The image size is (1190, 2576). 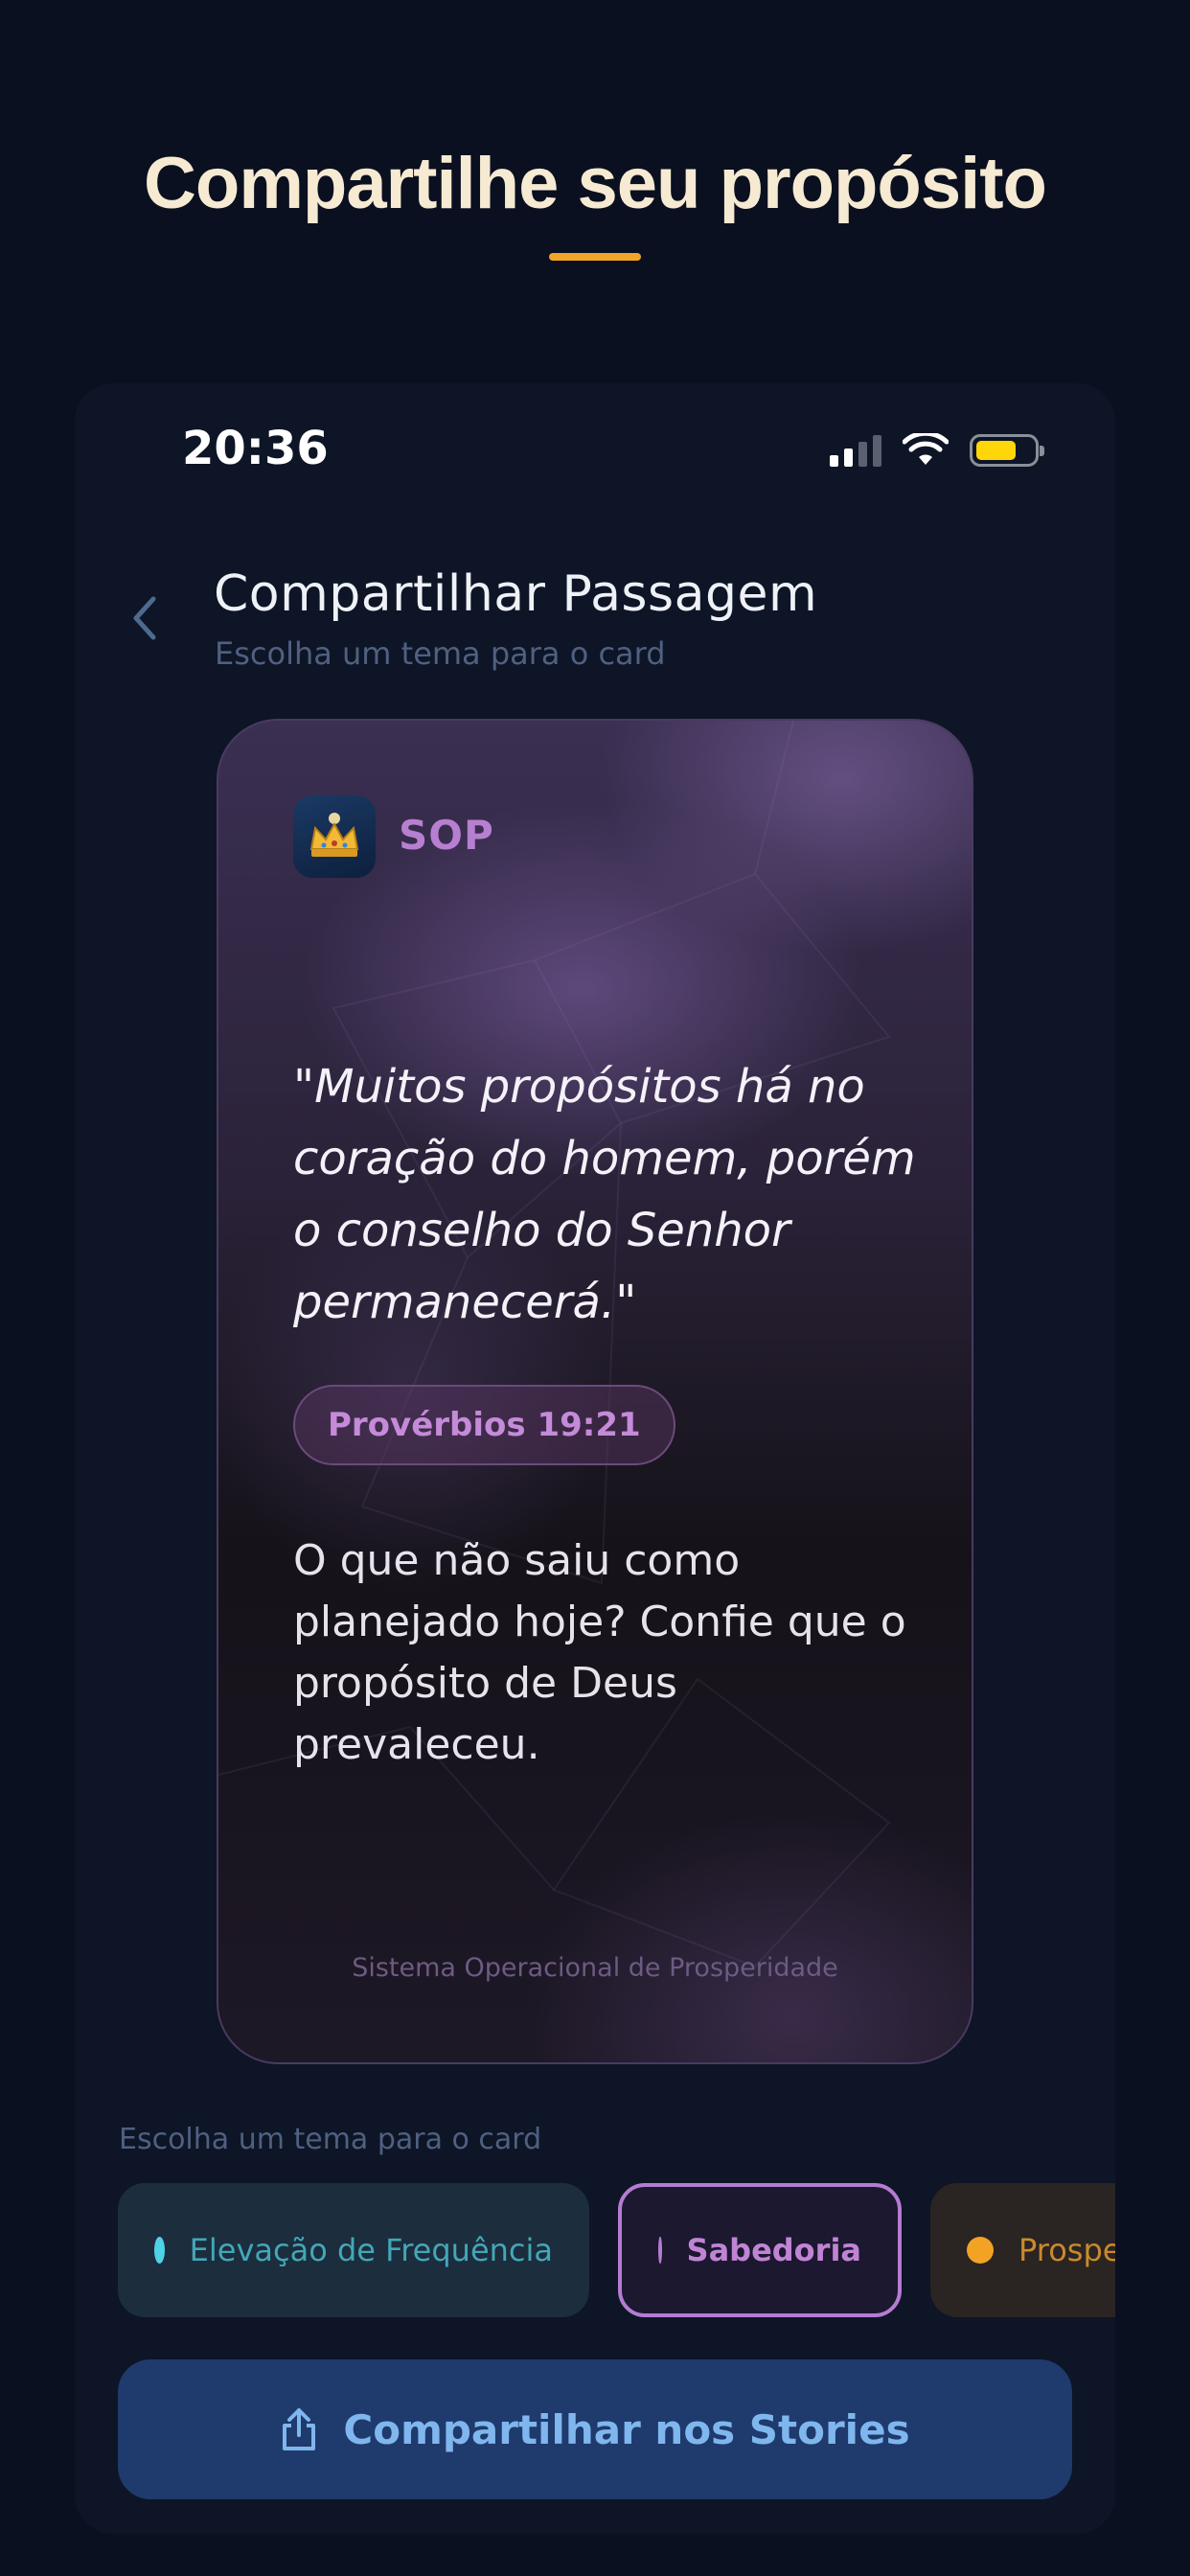 I want to click on theme-section-label: Escolha um tema para o card, so click(x=331, y=2139).